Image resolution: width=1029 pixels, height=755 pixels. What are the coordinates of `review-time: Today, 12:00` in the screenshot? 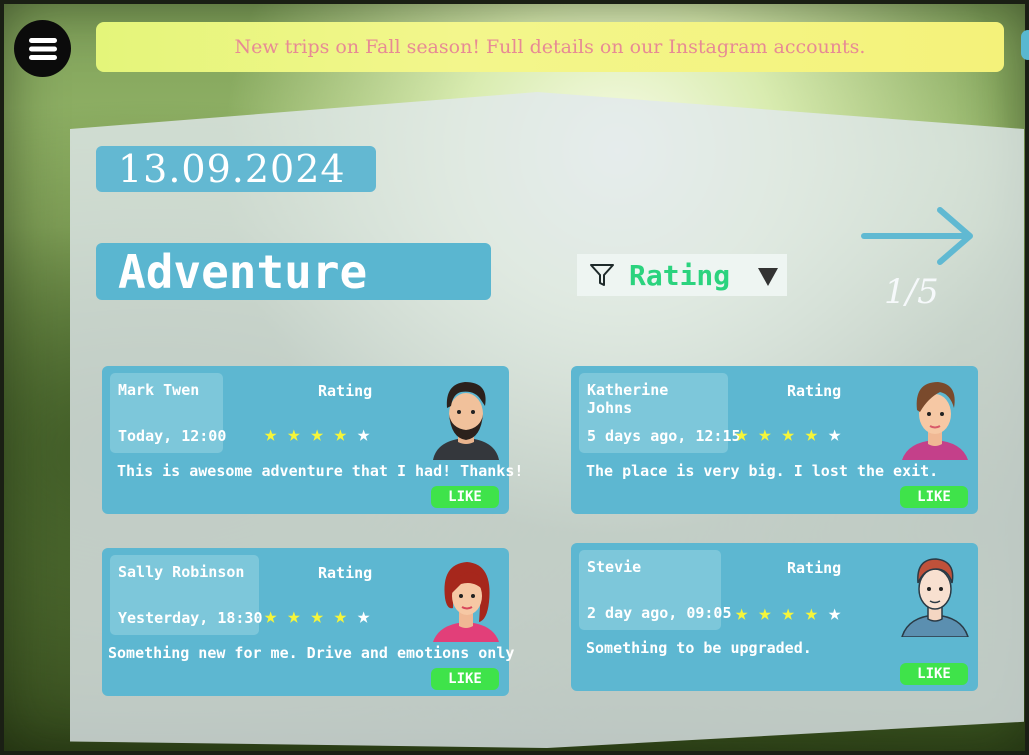 It's located at (172, 436).